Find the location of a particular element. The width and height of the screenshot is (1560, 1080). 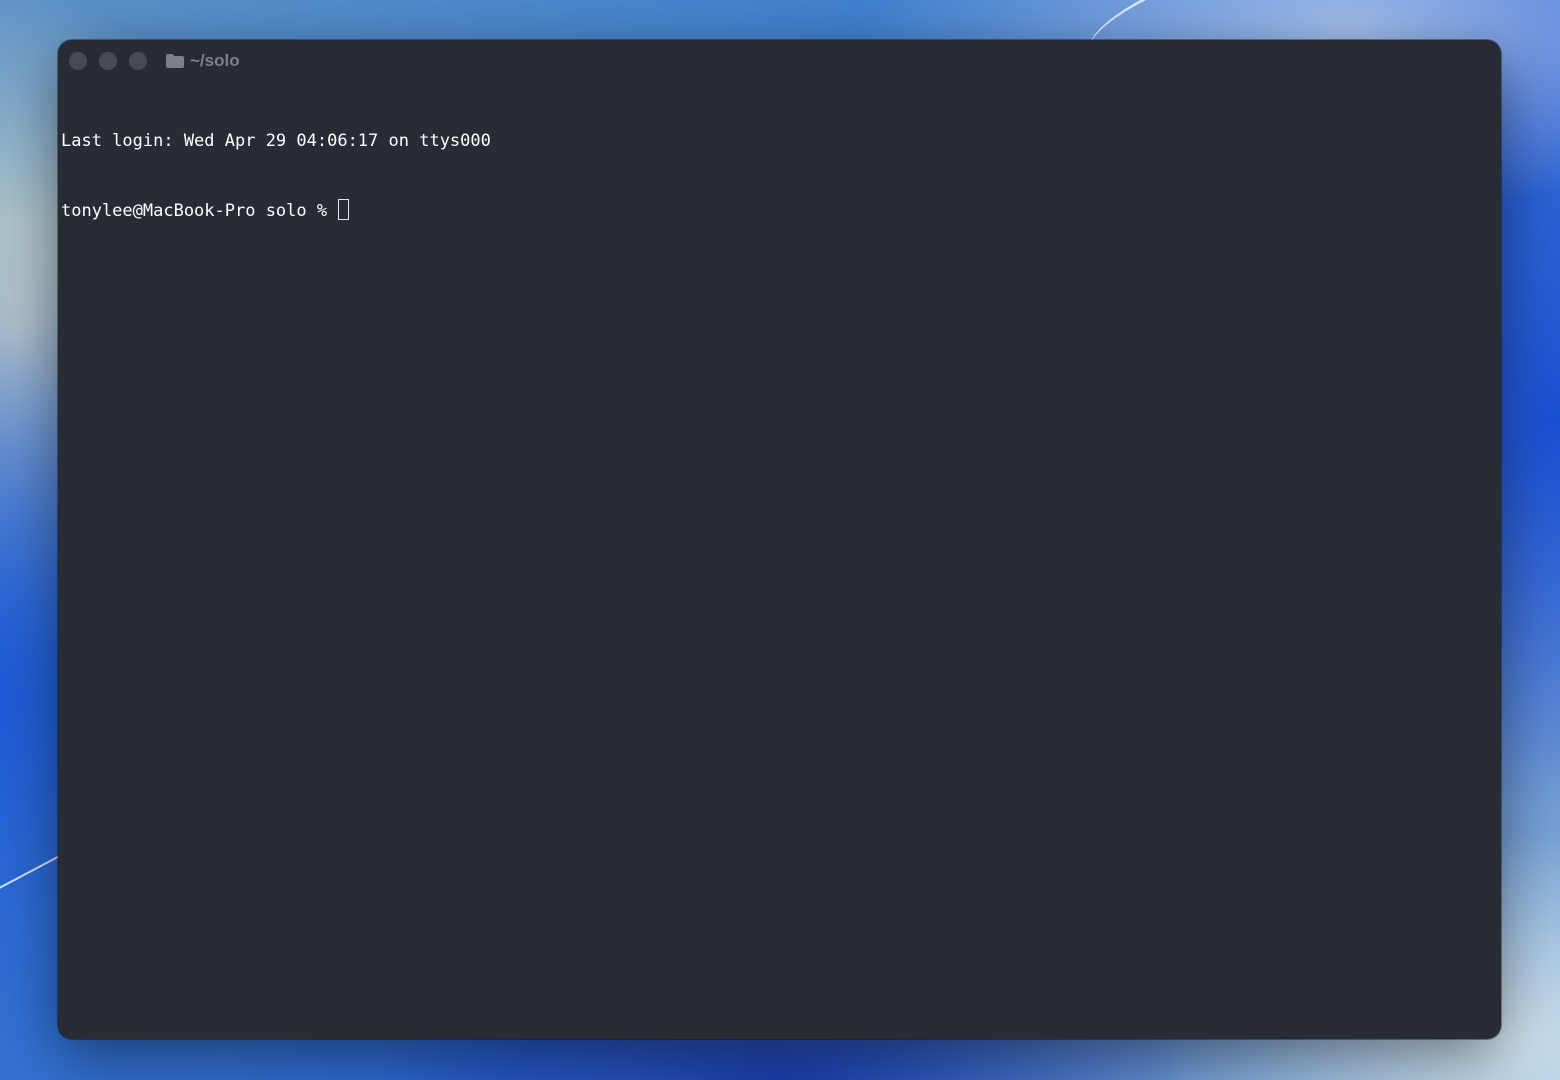

title-bar: ~/solo is located at coordinates (779, 61).